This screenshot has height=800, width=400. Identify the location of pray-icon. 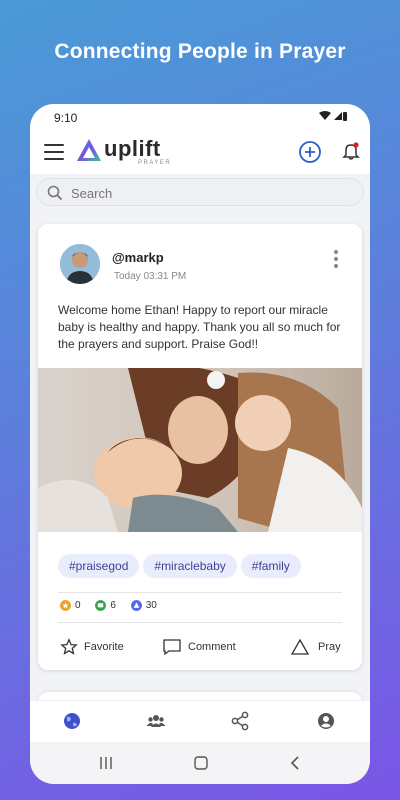
(136, 605).